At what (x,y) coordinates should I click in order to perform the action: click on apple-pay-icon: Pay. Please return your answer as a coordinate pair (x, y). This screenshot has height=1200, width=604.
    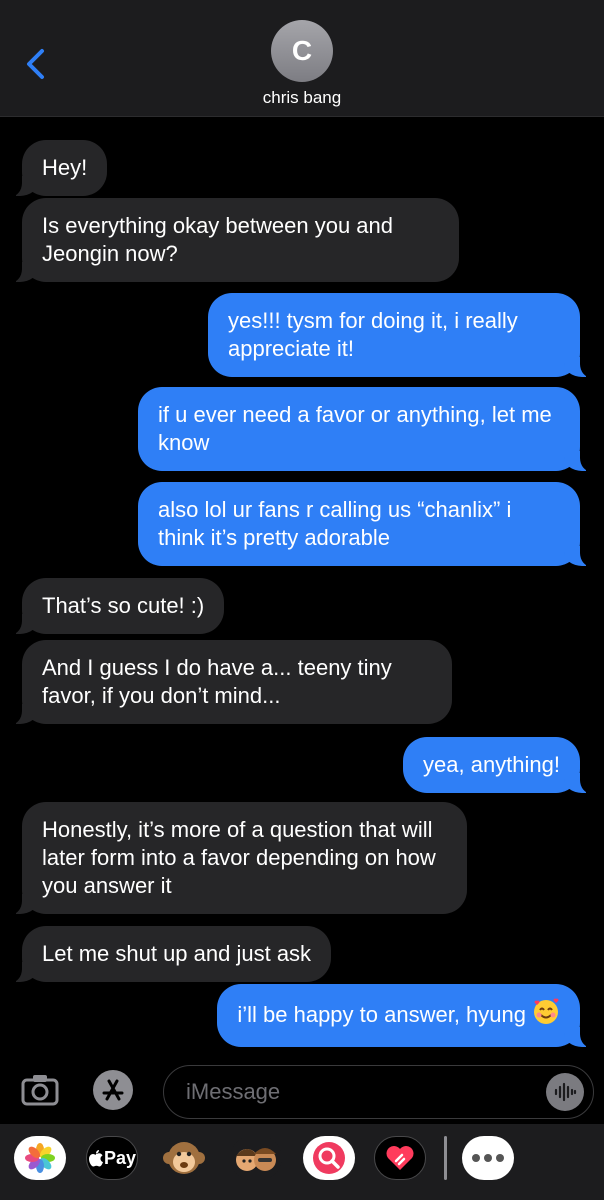
    Looking at the image, I should click on (112, 1158).